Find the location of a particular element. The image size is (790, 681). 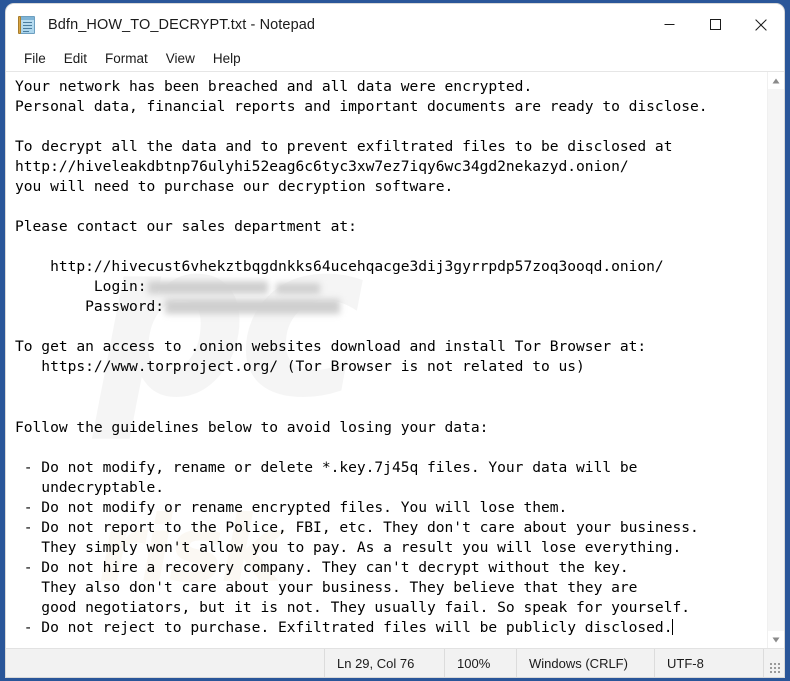

resize-grip is located at coordinates (774, 663).